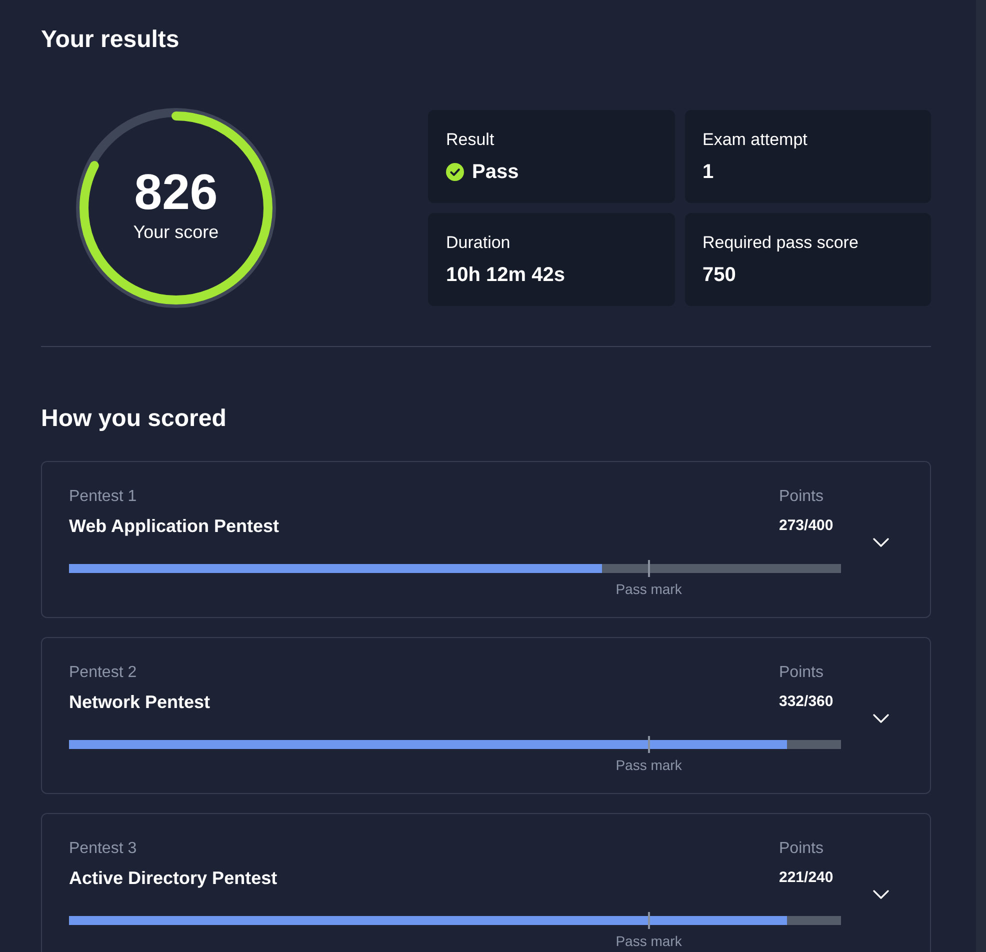 The image size is (986, 952). What do you see at coordinates (708, 172) in the screenshot?
I see `stat-value: 1` at bounding box center [708, 172].